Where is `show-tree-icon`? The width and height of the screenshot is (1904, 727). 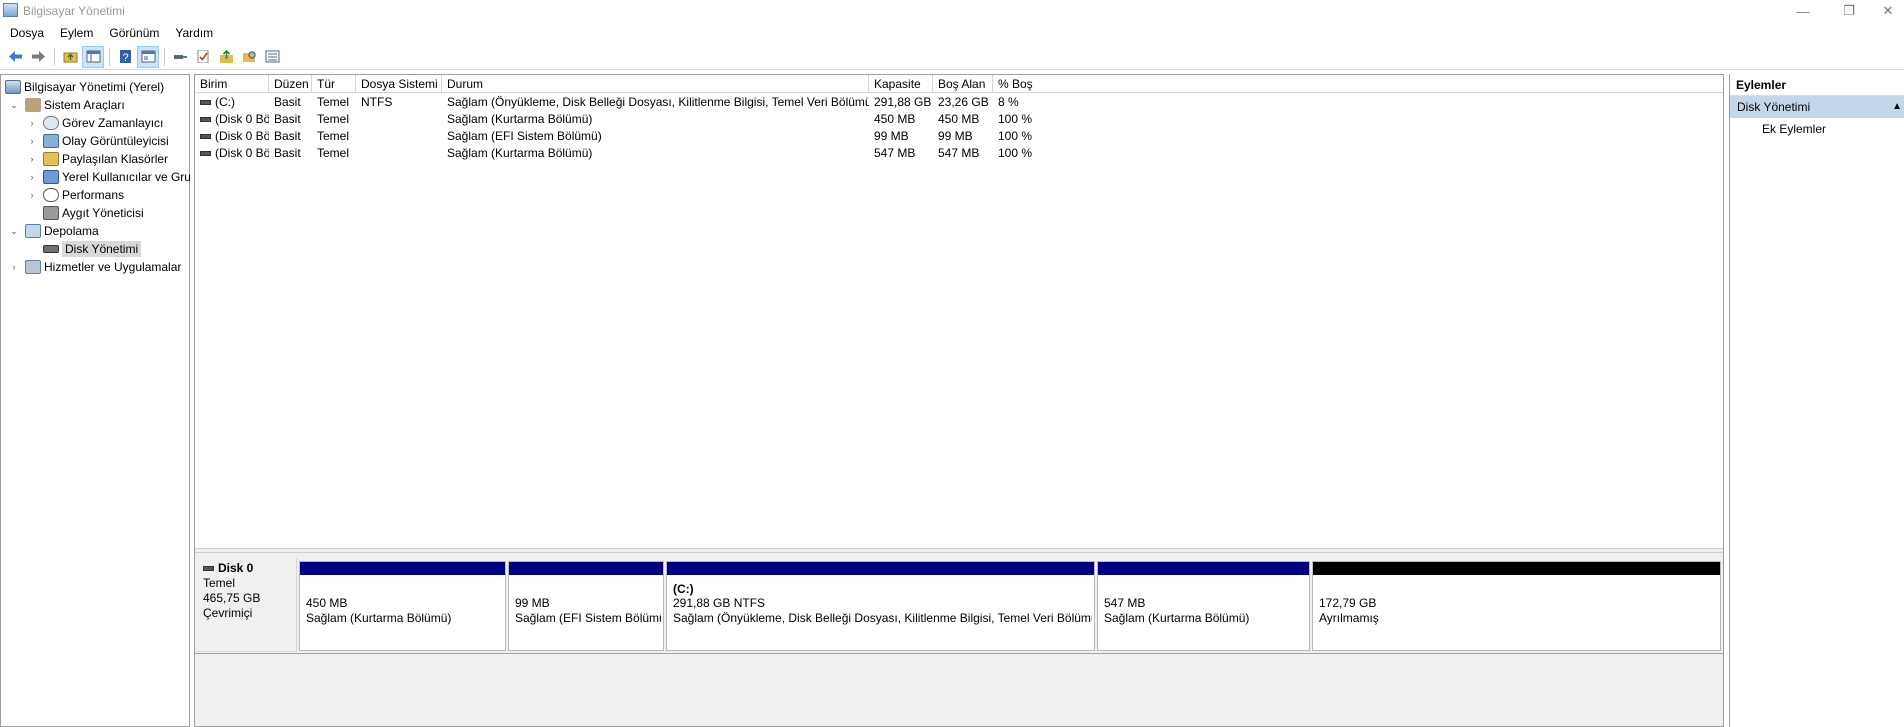
show-tree-icon is located at coordinates (93, 56).